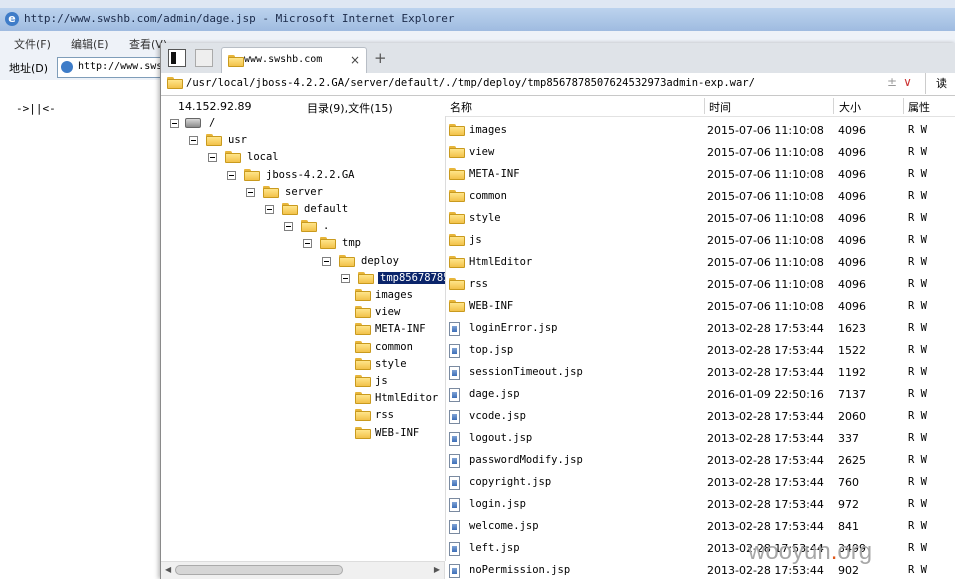  Describe the element at coordinates (381, 381) in the screenshot. I see `tree-node-label: js` at that location.